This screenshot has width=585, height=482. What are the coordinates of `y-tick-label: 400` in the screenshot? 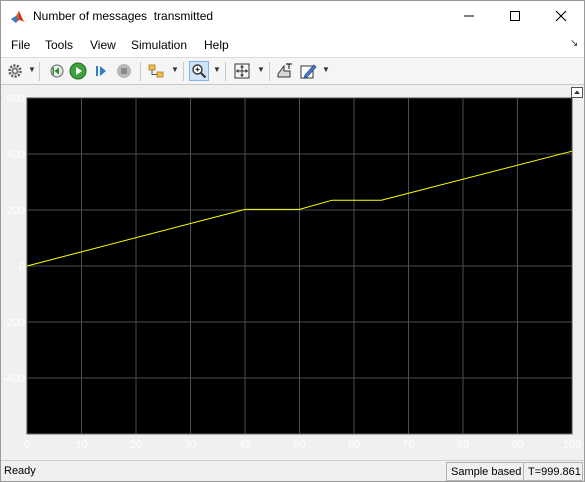 It's located at (16, 155).